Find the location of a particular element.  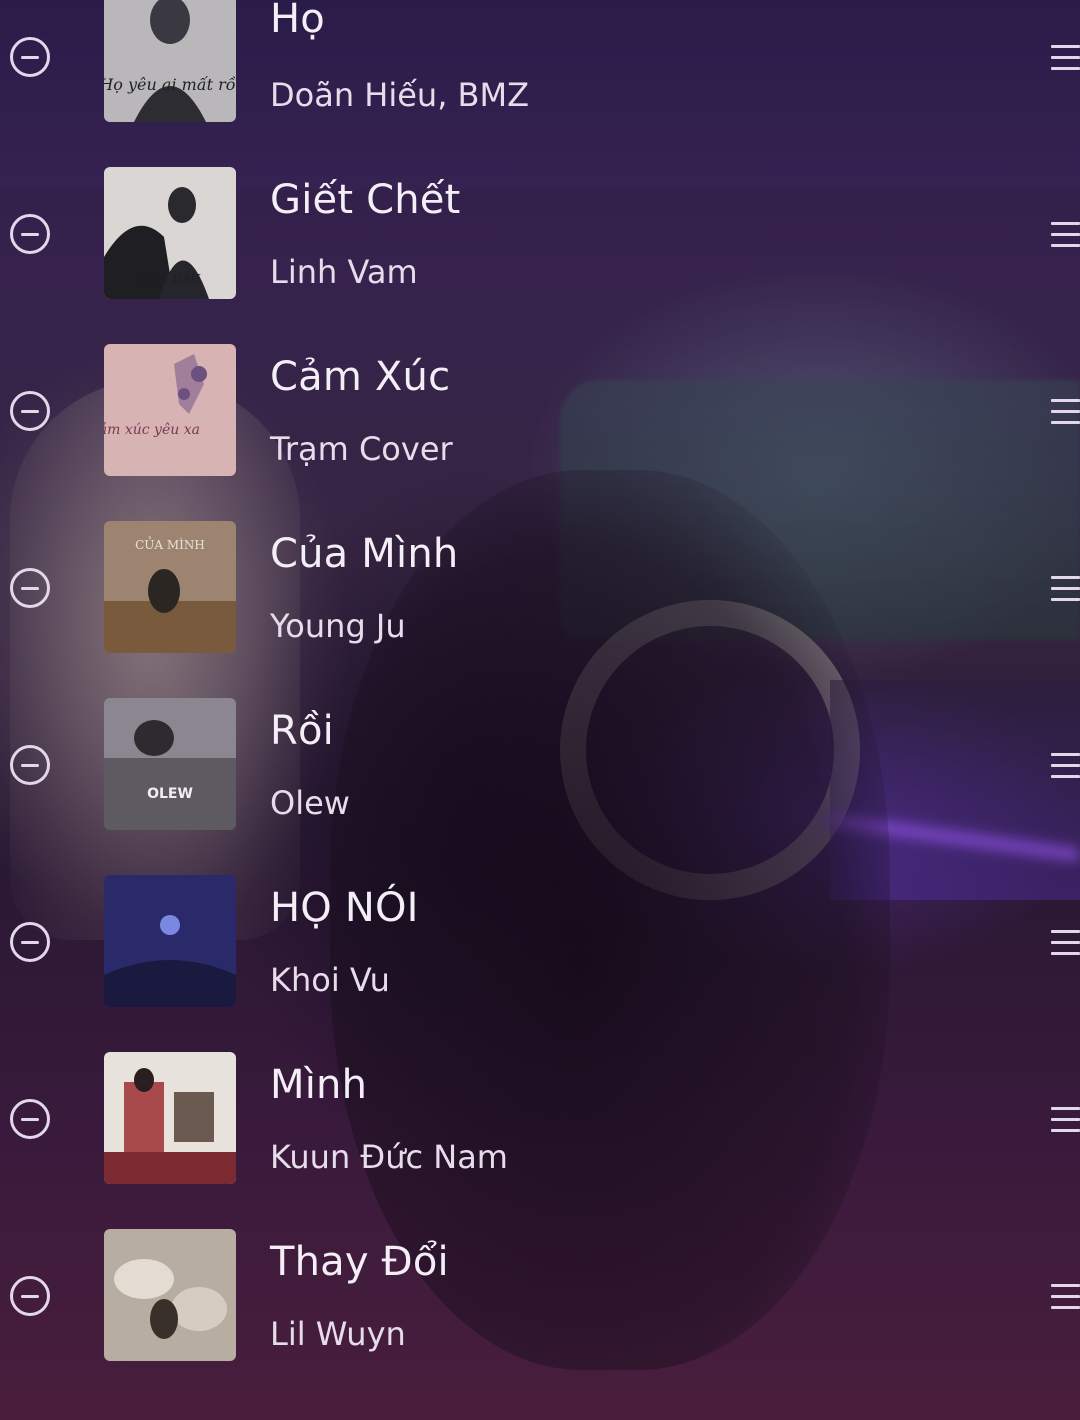

track-title: Mình is located at coordinates (319, 1085).